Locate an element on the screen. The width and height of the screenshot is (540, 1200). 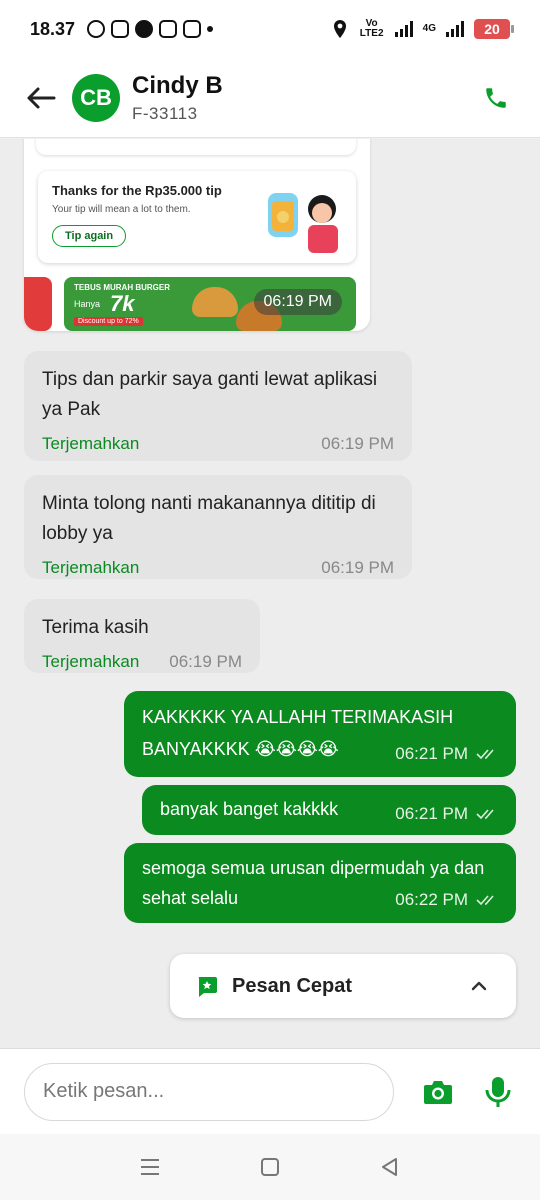
arrow-left-icon is located at coordinates (41, 97).